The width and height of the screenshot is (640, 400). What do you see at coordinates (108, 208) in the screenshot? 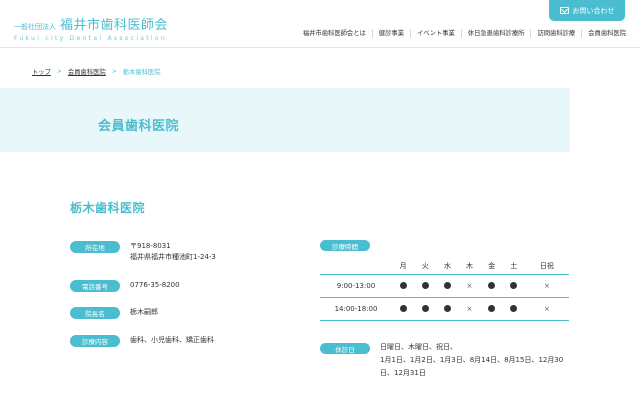
I see `clinic-name: 栃木歯科医院` at bounding box center [108, 208].